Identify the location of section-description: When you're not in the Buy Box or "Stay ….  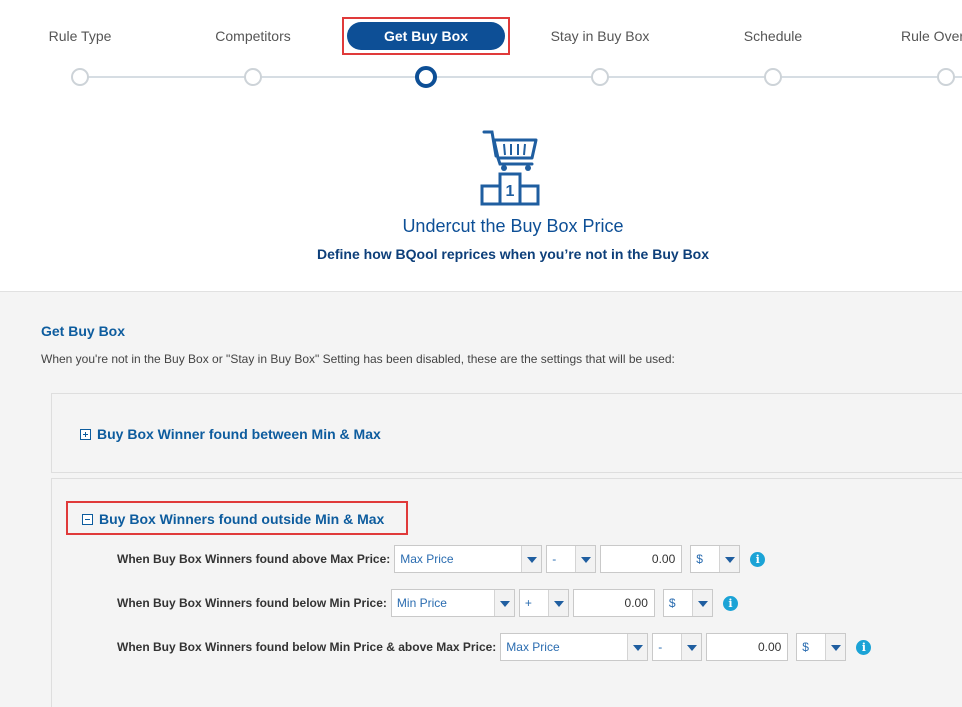
(358, 359).